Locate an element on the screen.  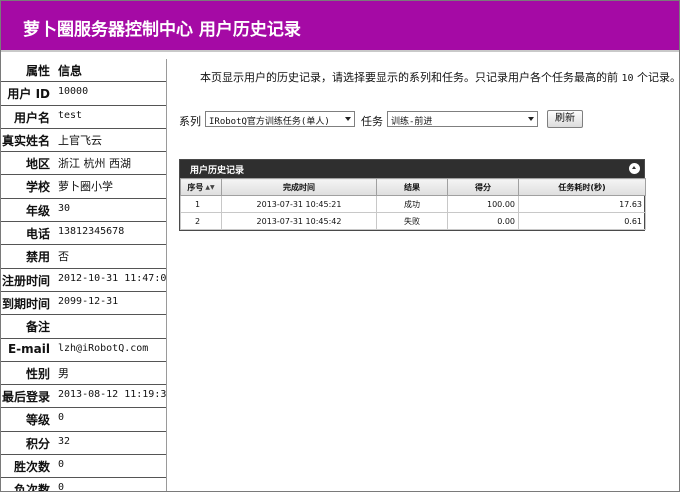
user-info-row-last-login: 最后登录 2013-08-12 11:19:39 is located at coordinates (83, 397).